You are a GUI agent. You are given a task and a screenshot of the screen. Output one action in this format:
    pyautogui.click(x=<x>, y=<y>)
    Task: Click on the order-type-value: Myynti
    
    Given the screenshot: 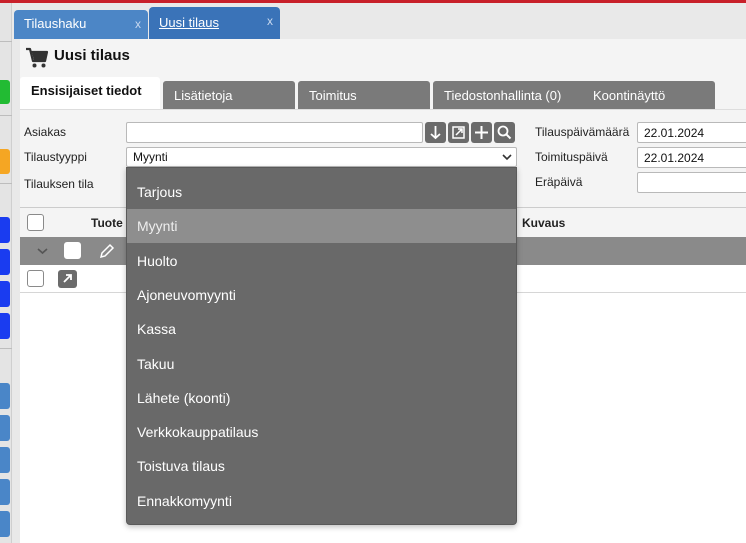 What is the action you would take?
    pyautogui.click(x=150, y=157)
    